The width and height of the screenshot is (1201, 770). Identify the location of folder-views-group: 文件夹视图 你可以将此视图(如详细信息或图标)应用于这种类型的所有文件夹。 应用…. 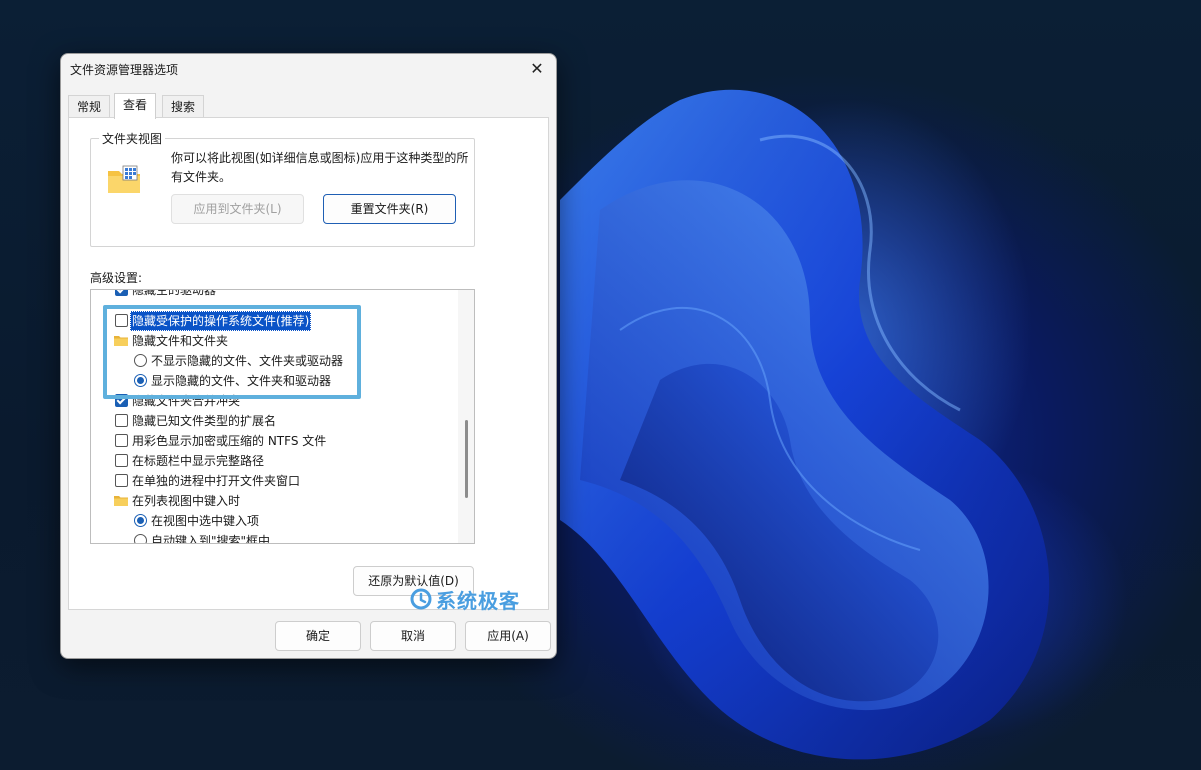
(282, 188).